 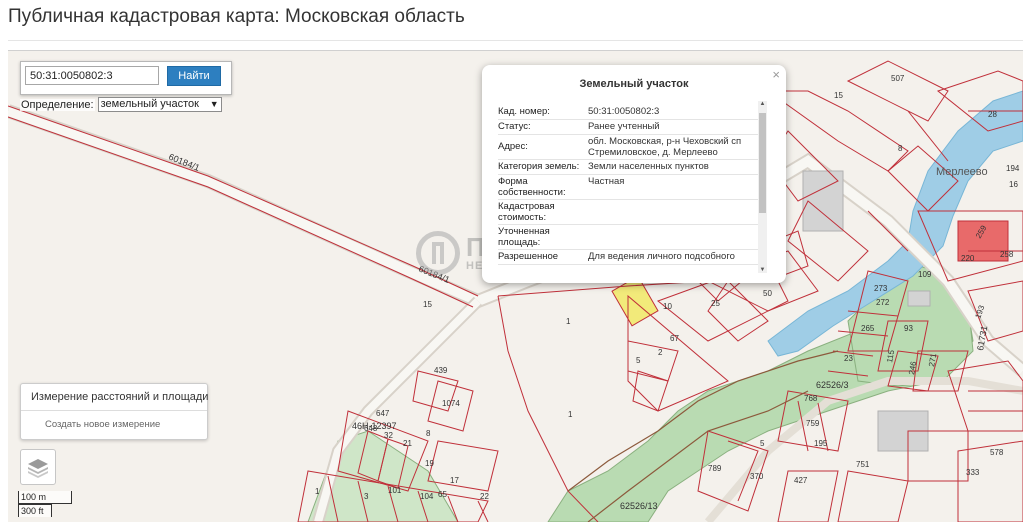 I want to click on search-panel: Найти, so click(x=126, y=78).